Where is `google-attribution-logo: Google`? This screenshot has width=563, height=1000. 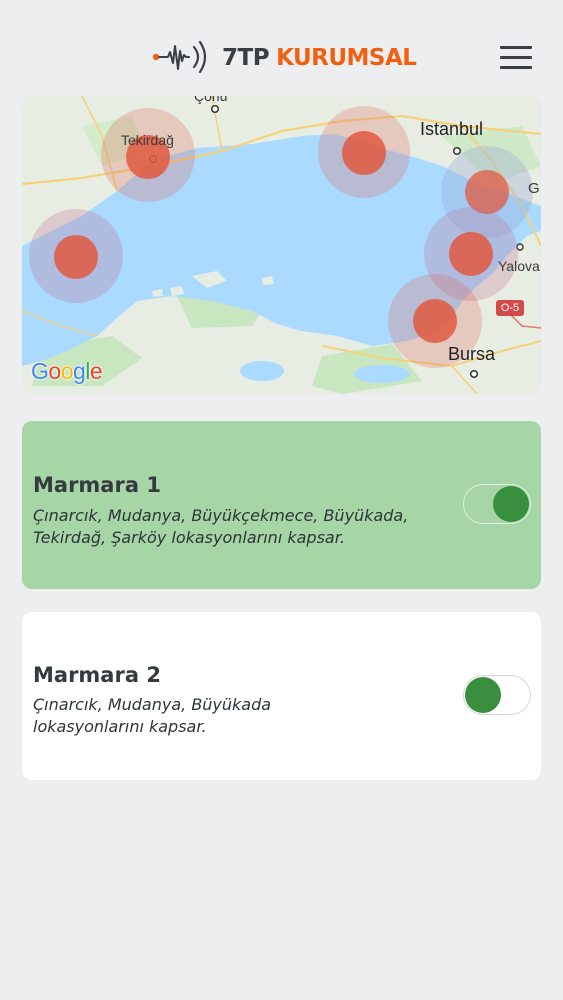 google-attribution-logo: Google is located at coordinates (67, 371).